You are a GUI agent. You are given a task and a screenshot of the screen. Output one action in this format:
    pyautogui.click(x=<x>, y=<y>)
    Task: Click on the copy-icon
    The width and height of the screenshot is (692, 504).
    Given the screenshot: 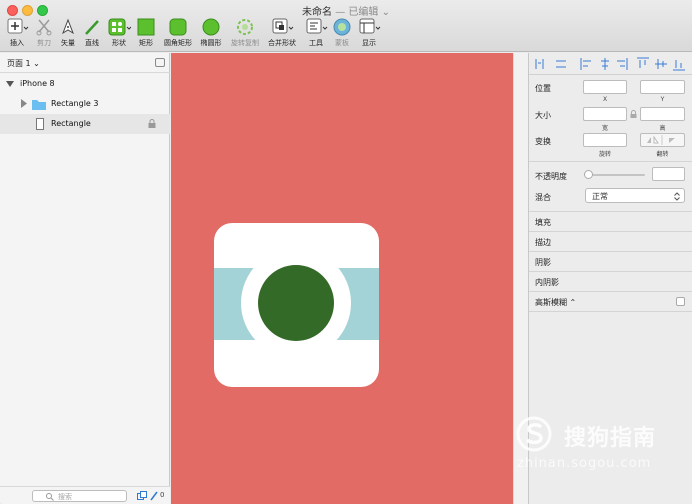 What is the action you would take?
    pyautogui.click(x=142, y=496)
    